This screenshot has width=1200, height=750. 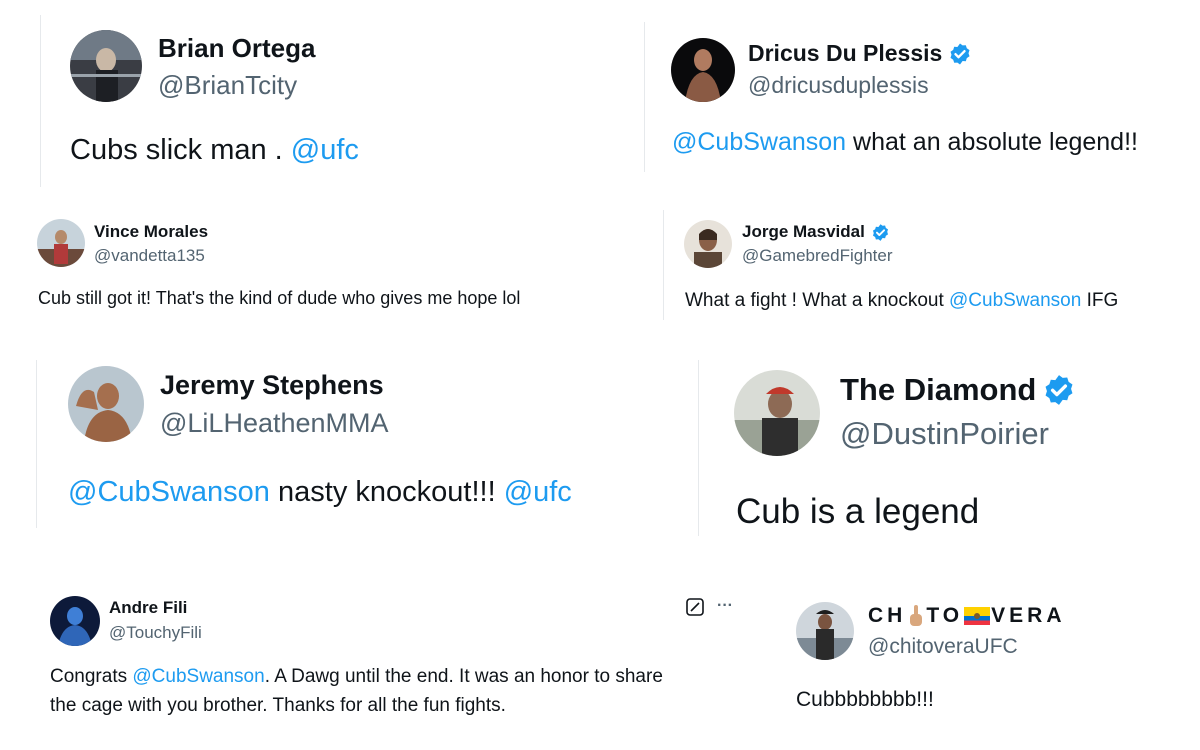 What do you see at coordinates (1100, 300) in the screenshot?
I see `tweet-text-segment: IFG` at bounding box center [1100, 300].